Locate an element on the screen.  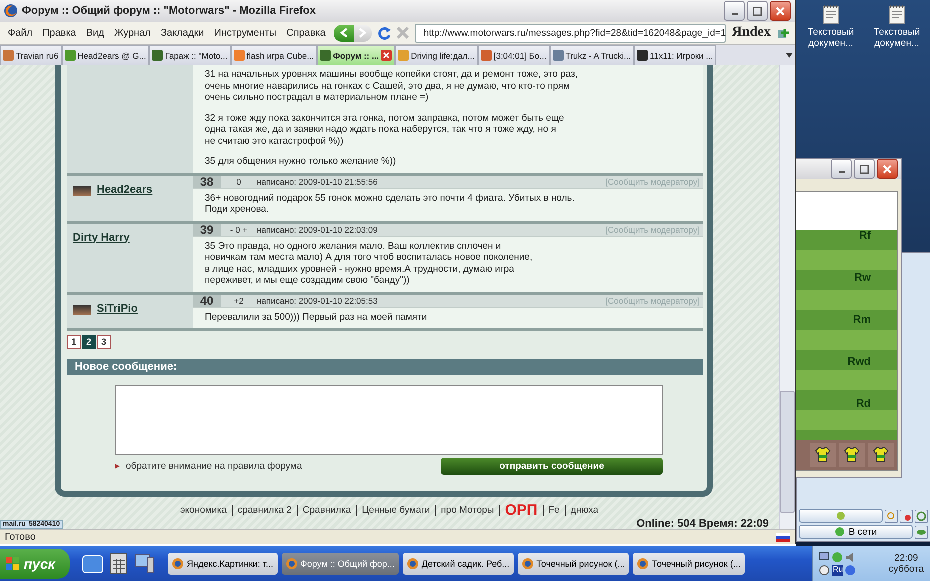
post-date: написано: 2009-01-10 22:05:53 is located at coordinates (317, 301).